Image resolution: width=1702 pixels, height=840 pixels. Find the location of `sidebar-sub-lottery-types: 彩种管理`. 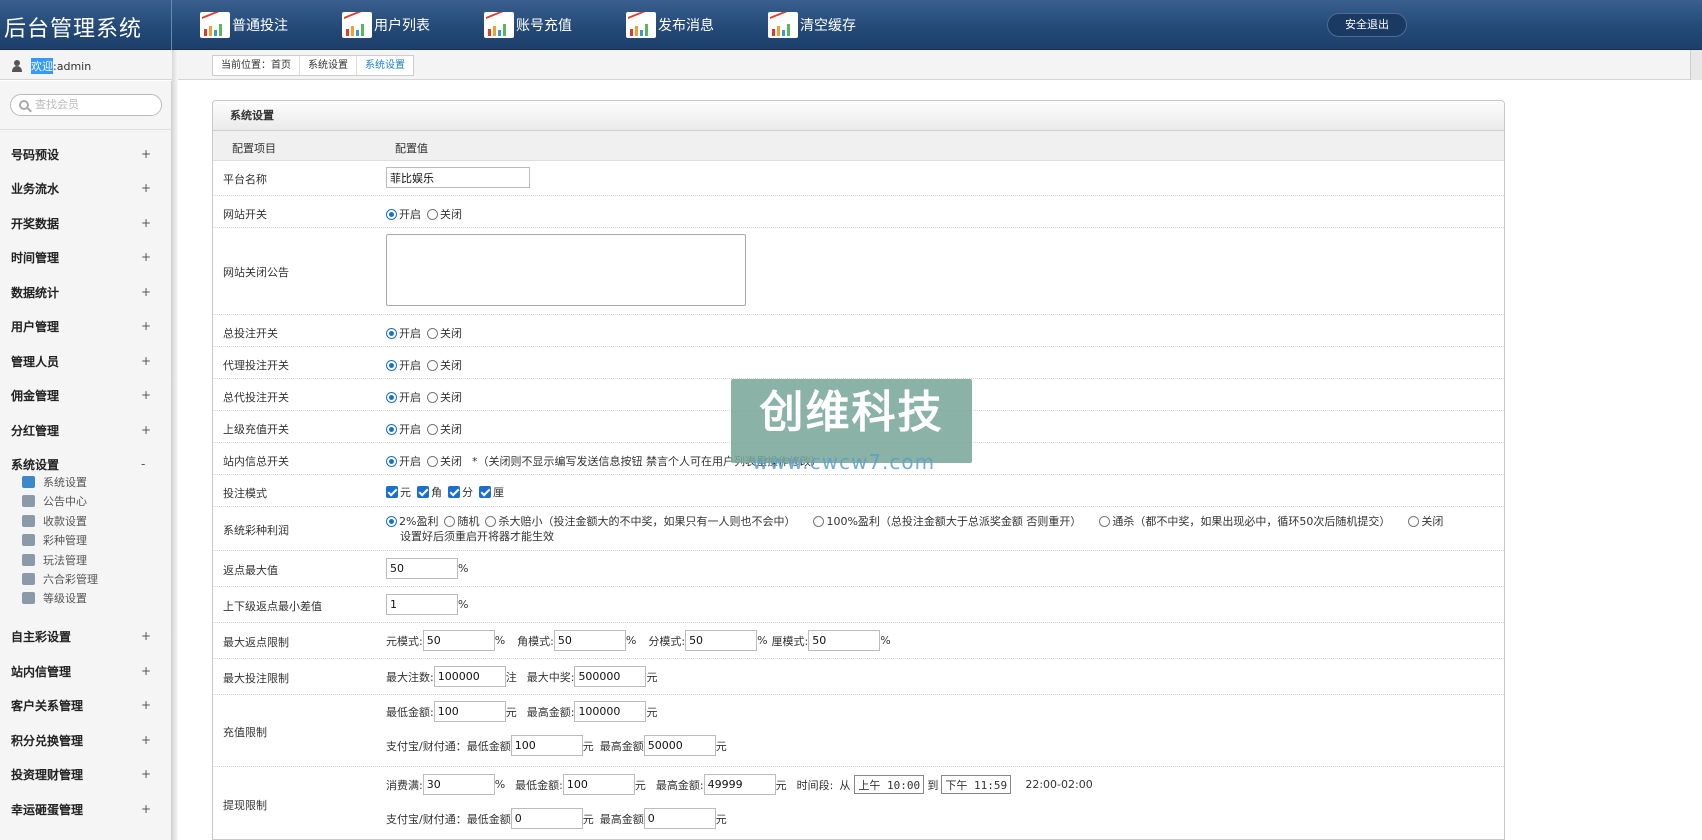

sidebar-sub-lottery-types: 彩种管理 is located at coordinates (54, 540).